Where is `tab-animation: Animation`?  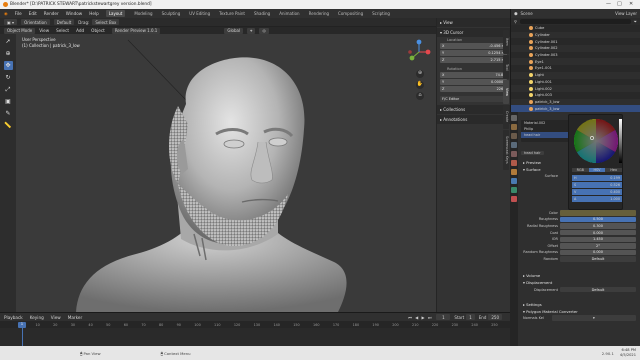 tab-animation: Animation is located at coordinates (289, 13).